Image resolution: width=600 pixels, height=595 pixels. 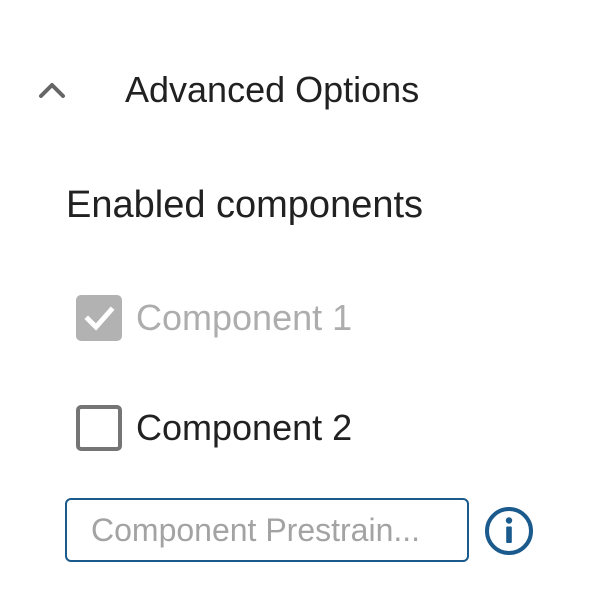 I want to click on component-1-checkbox, so click(x=99, y=318).